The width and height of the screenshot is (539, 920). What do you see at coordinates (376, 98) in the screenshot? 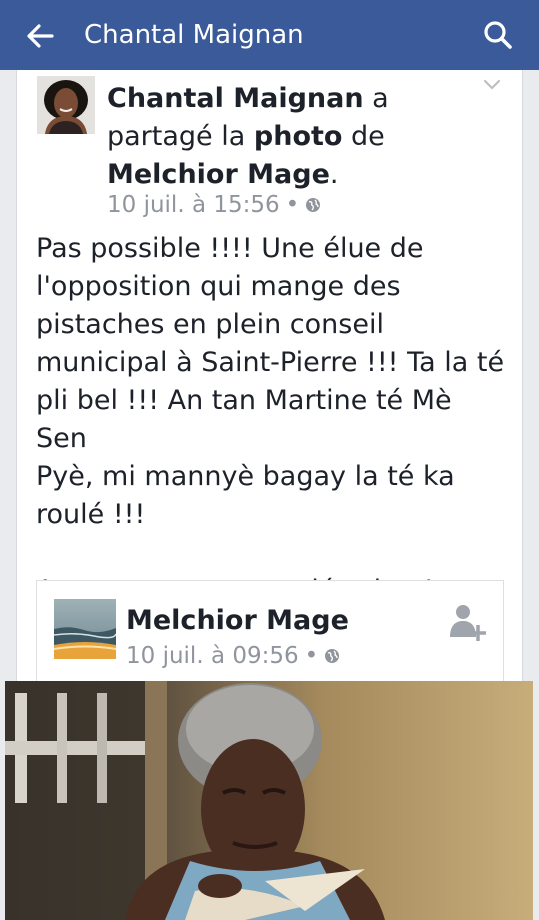
I see `action-text-a: a` at bounding box center [376, 98].